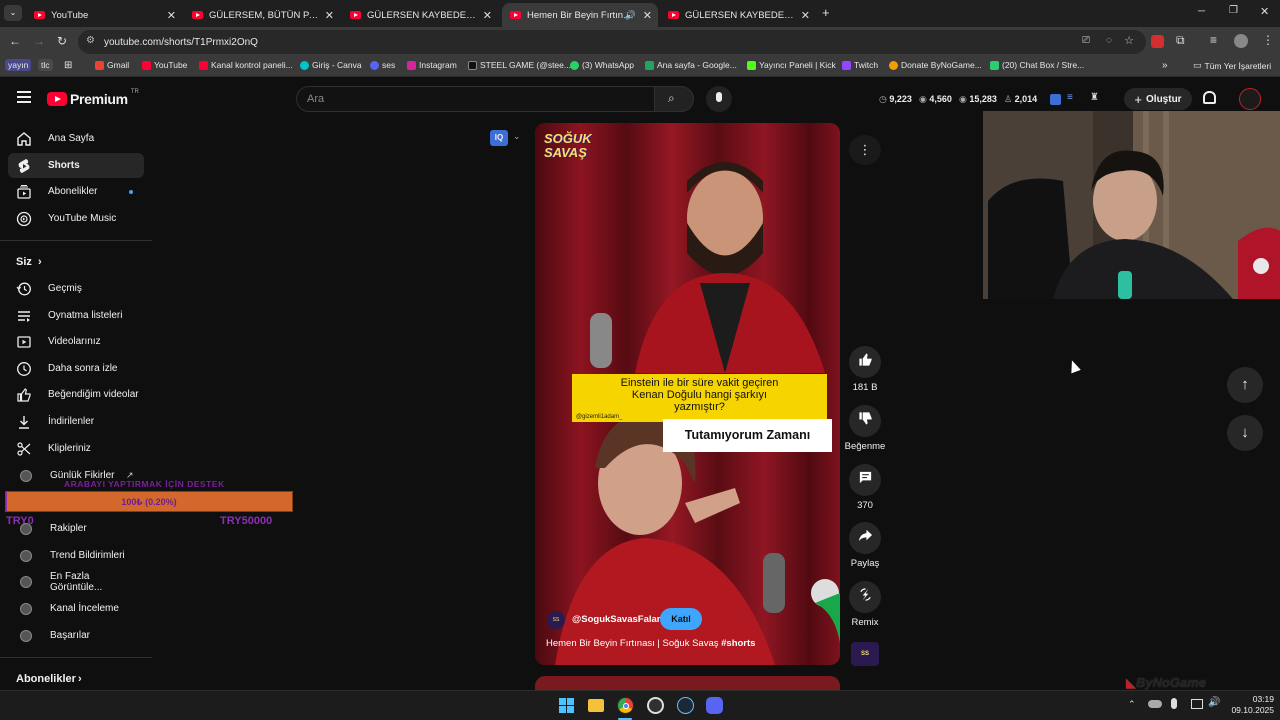 This screenshot has height=720, width=1280. Describe the element at coordinates (602, 65) in the screenshot. I see `bookmark-whatsapp: (3) WhatsApp` at that location.